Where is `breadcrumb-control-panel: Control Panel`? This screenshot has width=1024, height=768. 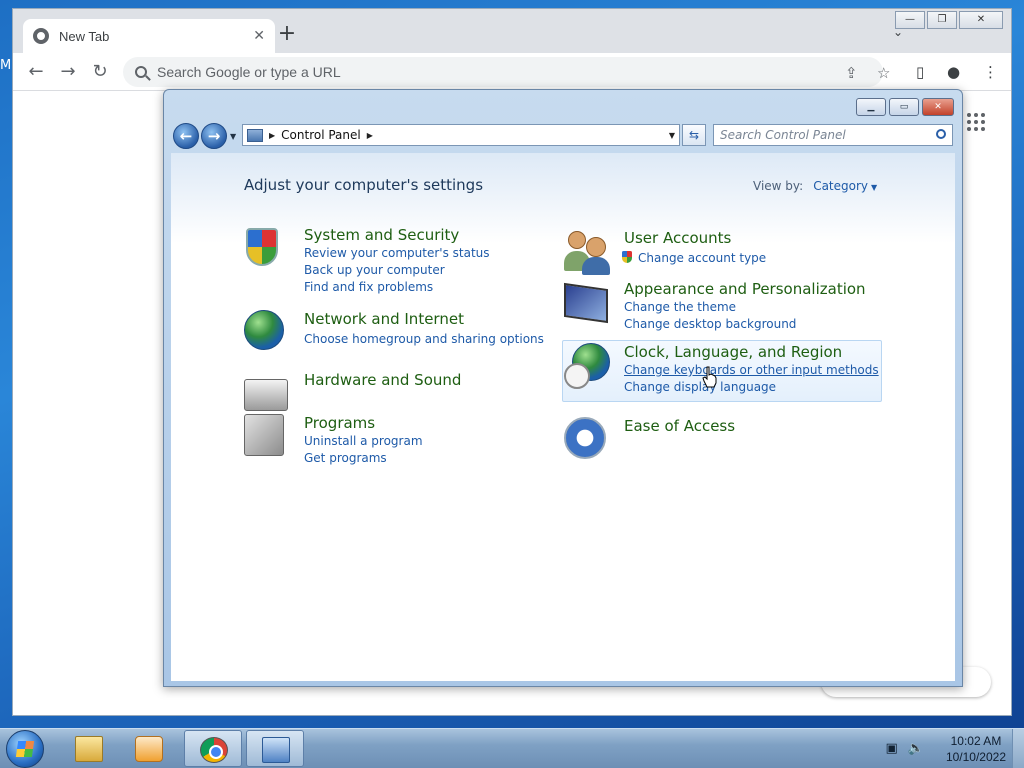
breadcrumb-control-panel: Control Panel is located at coordinates (321, 135).